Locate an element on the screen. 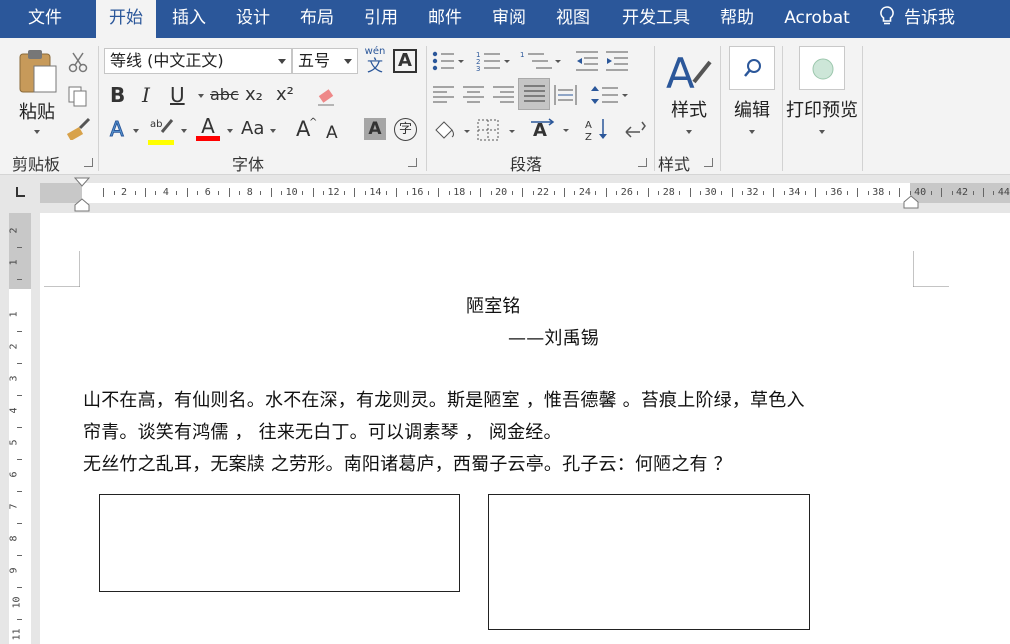 The width and height of the screenshot is (1010, 644). page-corner-top-left is located at coordinates (62, 269).